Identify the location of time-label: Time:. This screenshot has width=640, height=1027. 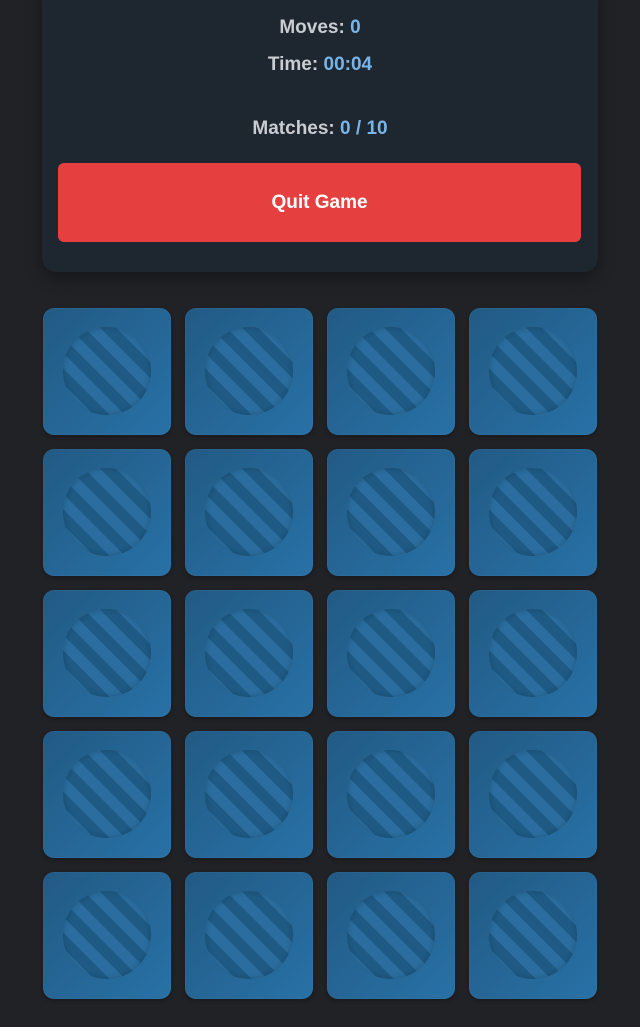
(293, 64).